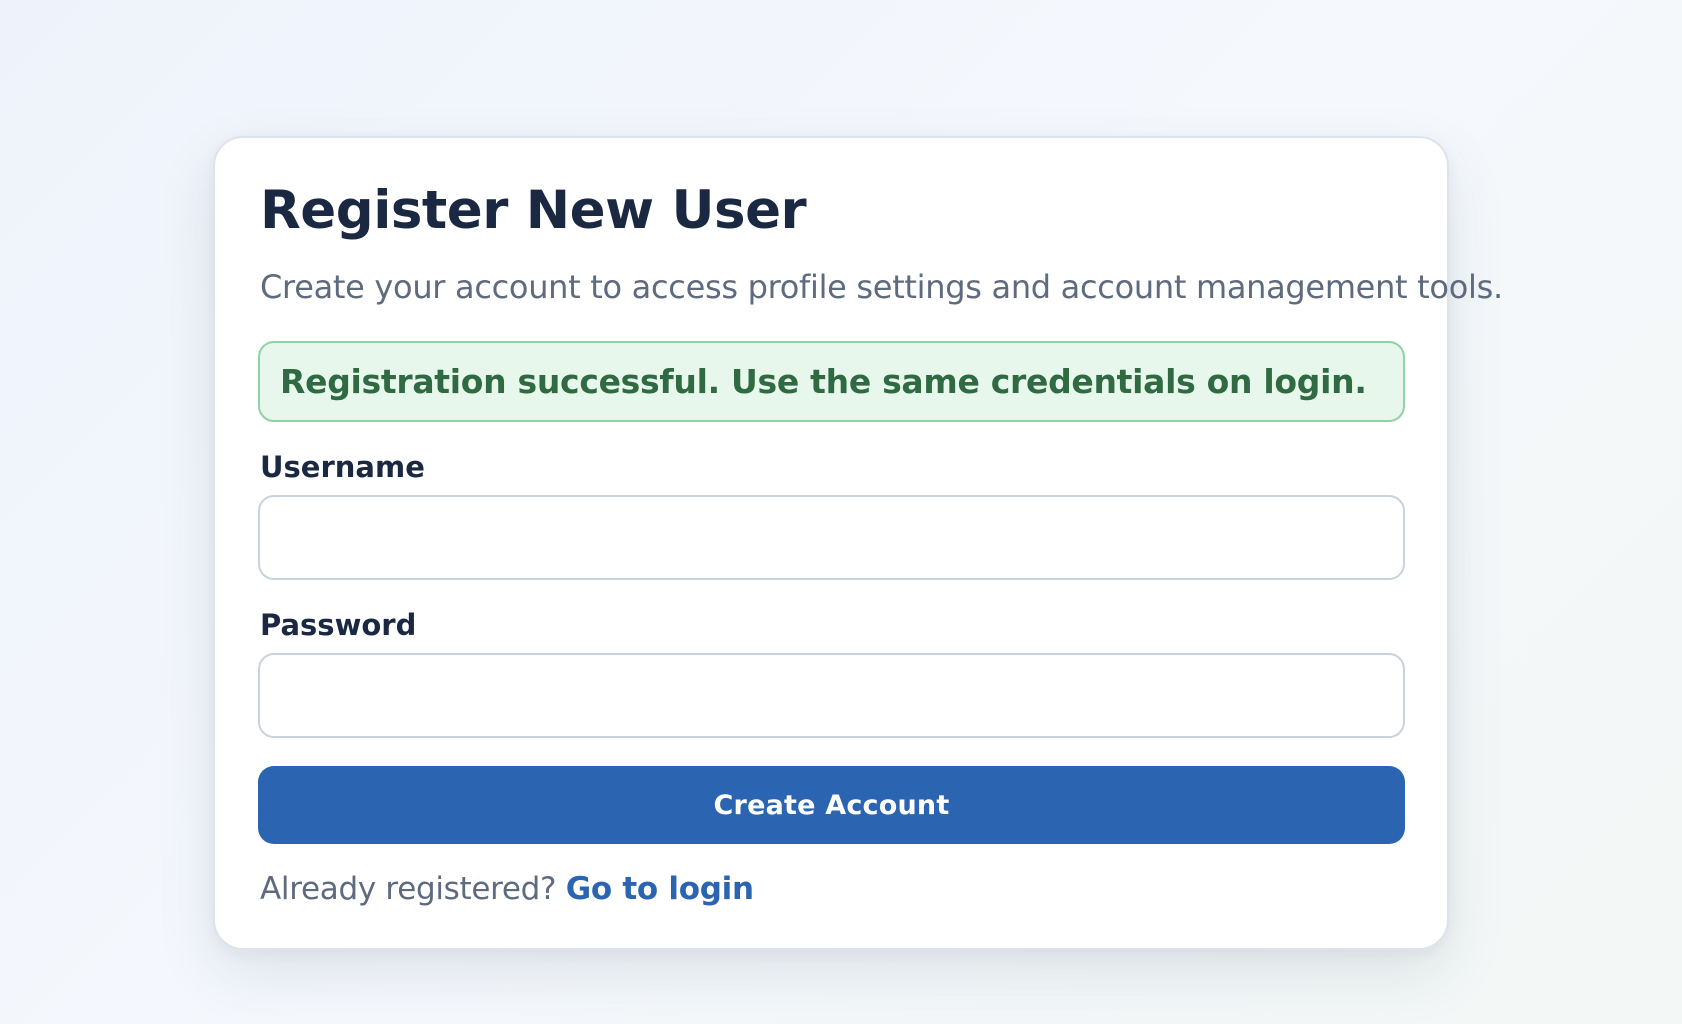 This screenshot has width=1682, height=1024. What do you see at coordinates (338, 625) in the screenshot?
I see `password-label: Password` at bounding box center [338, 625].